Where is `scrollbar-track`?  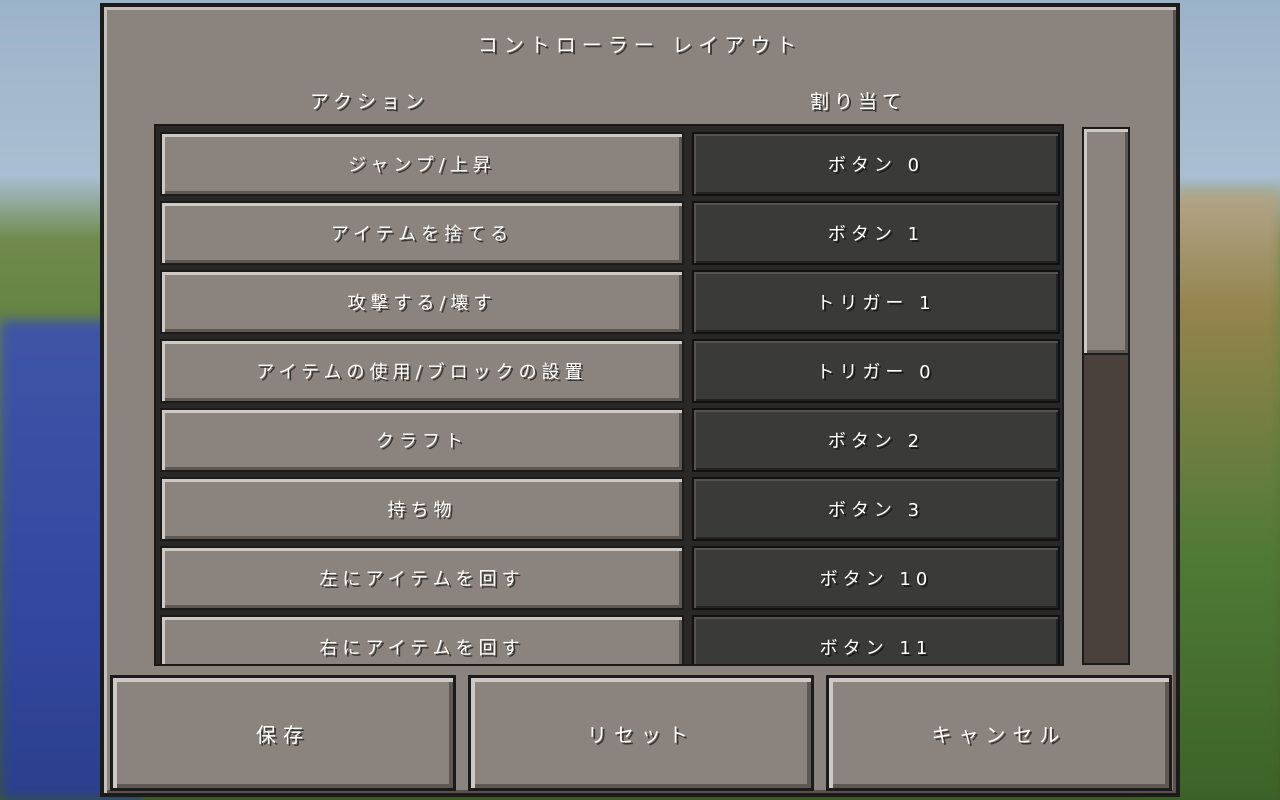
scrollbar-track is located at coordinates (1106, 396).